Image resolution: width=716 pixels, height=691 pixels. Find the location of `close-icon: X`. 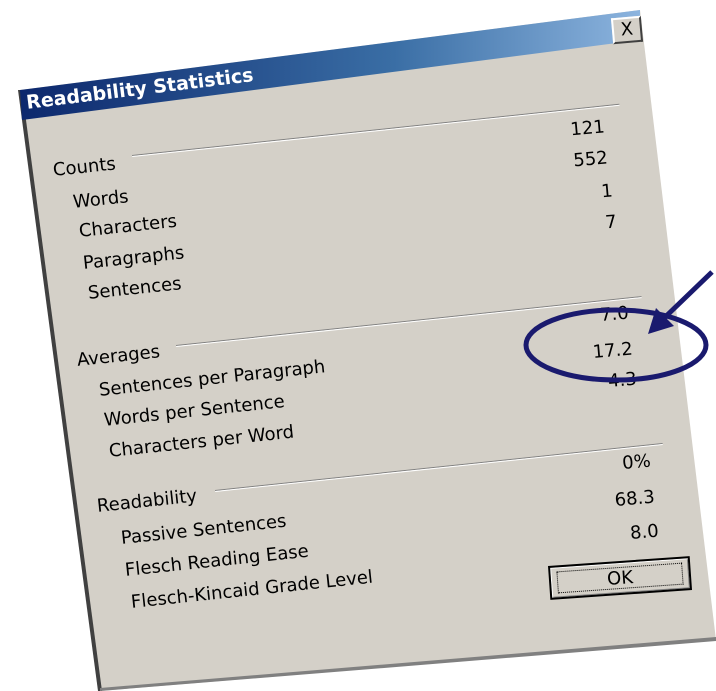

close-icon: X is located at coordinates (627, 29).